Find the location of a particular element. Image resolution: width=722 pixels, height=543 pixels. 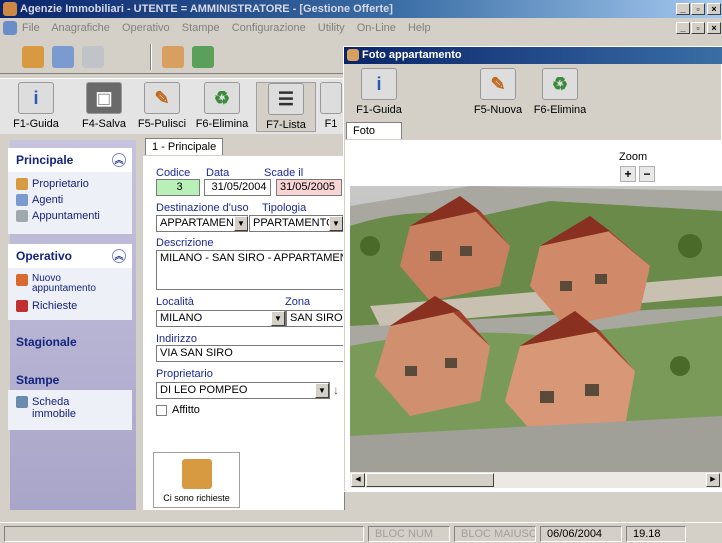

zoom-out-button: − is located at coordinates (647, 174).